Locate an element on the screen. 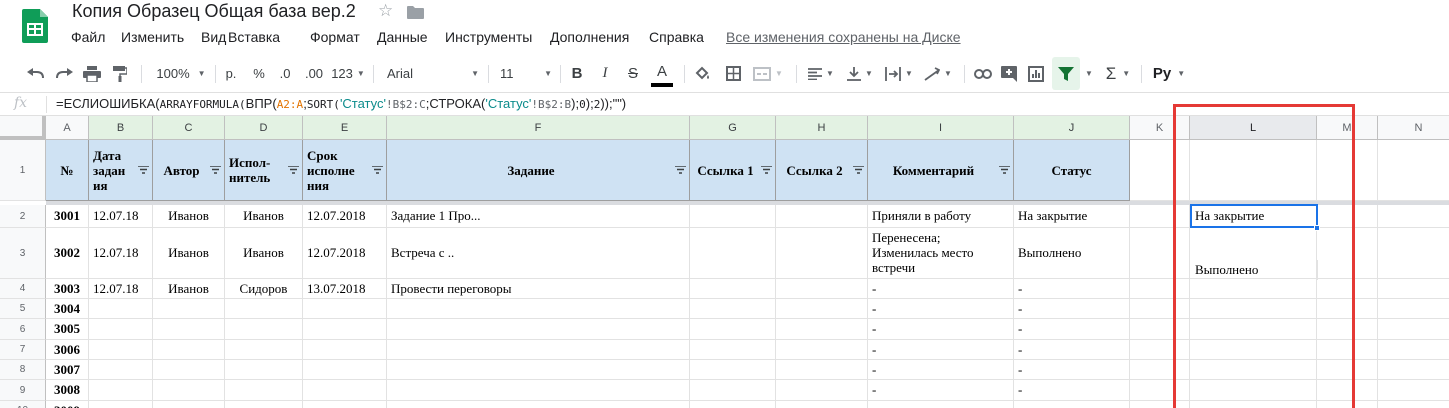  column-header-n: N is located at coordinates (1413, 128).